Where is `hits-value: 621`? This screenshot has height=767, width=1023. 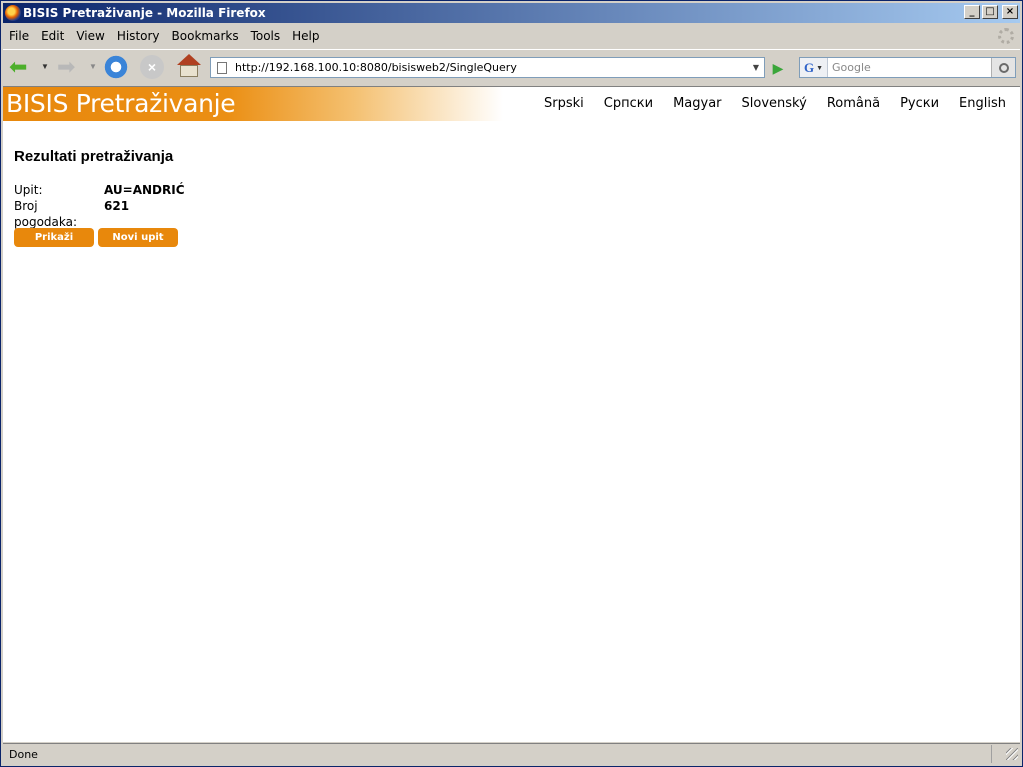
hits-value: 621 is located at coordinates (117, 206).